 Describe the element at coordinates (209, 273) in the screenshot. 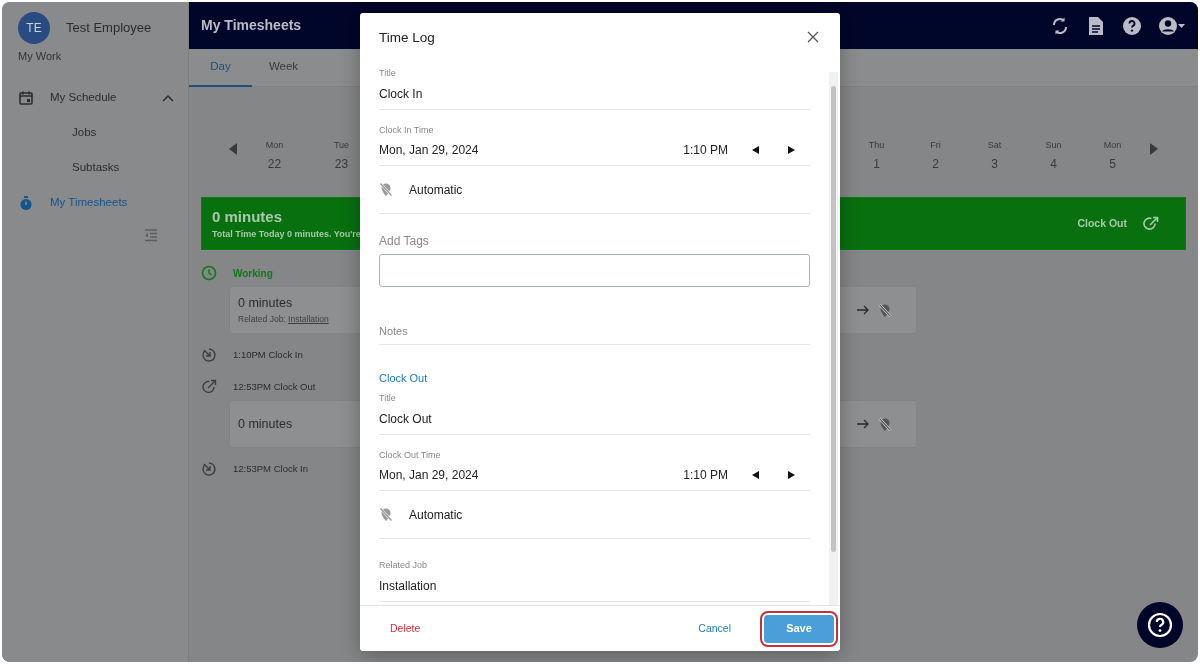

I see `clock-icon` at that location.